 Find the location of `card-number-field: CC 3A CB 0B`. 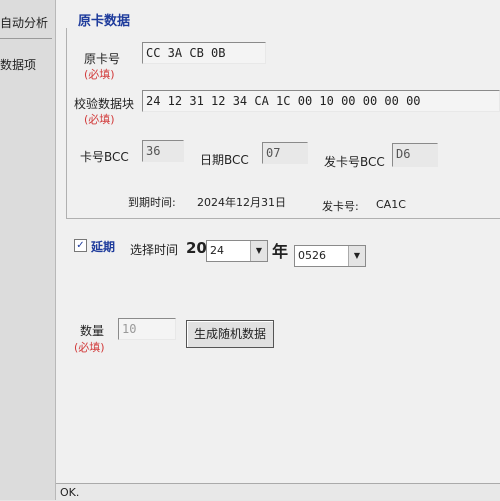

card-number-field: CC 3A CB 0B is located at coordinates (204, 53).